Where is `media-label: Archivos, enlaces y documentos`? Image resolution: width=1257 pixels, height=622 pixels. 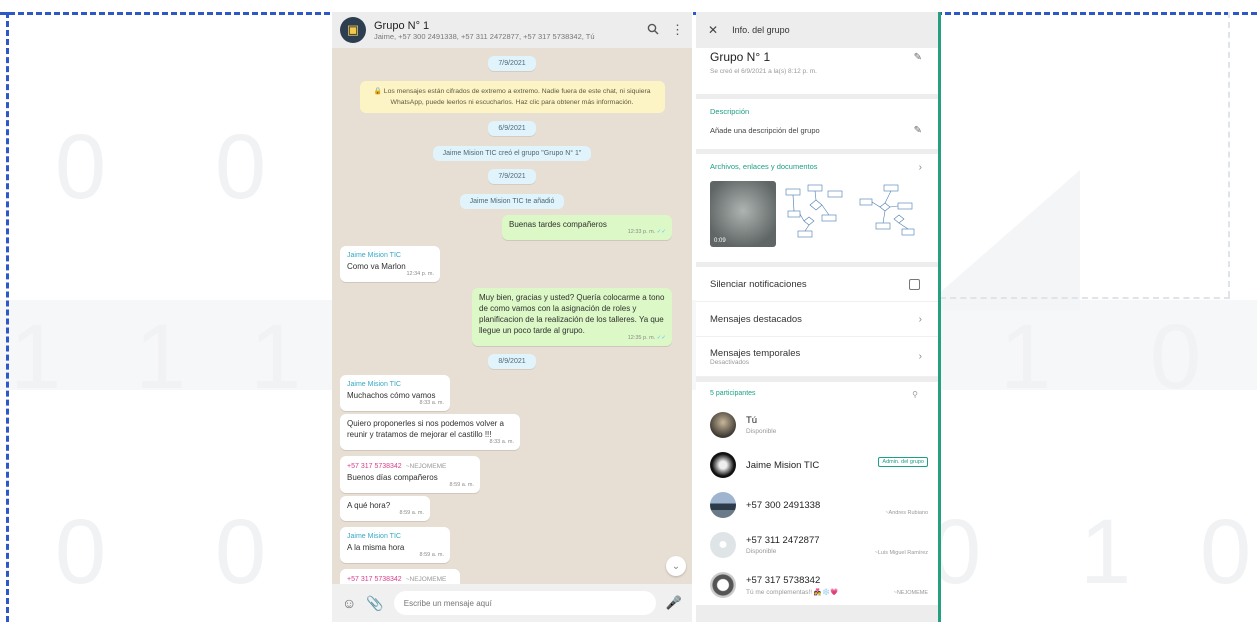
media-label: Archivos, enlaces y documentos is located at coordinates (817, 166).